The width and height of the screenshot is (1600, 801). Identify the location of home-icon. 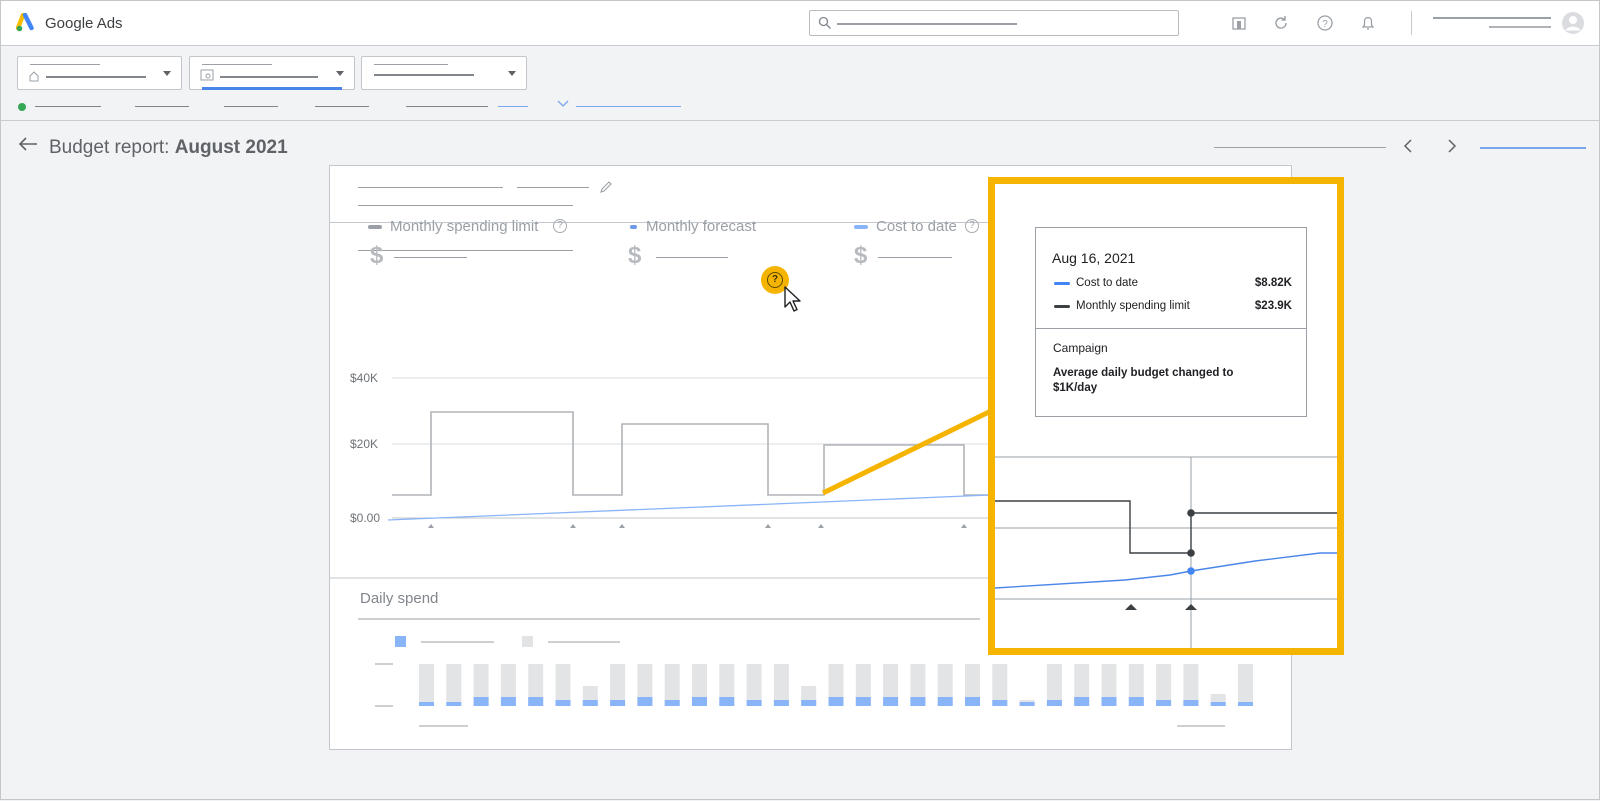
(34, 76).